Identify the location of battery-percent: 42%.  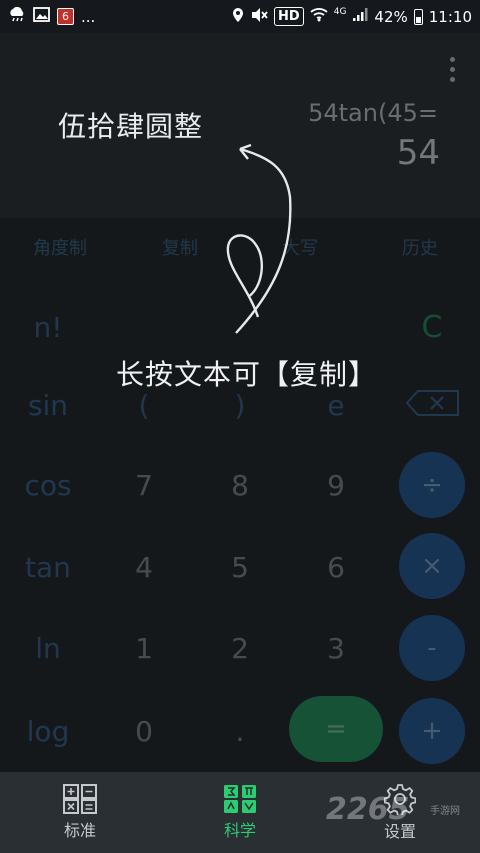
(391, 16).